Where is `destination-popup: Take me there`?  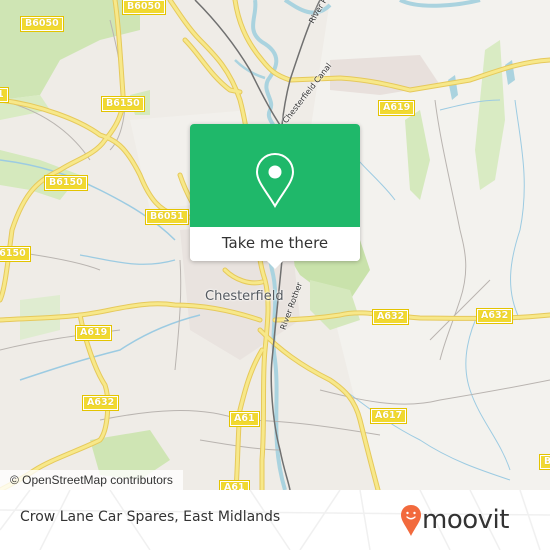
destination-popup: Take me there is located at coordinates (275, 196).